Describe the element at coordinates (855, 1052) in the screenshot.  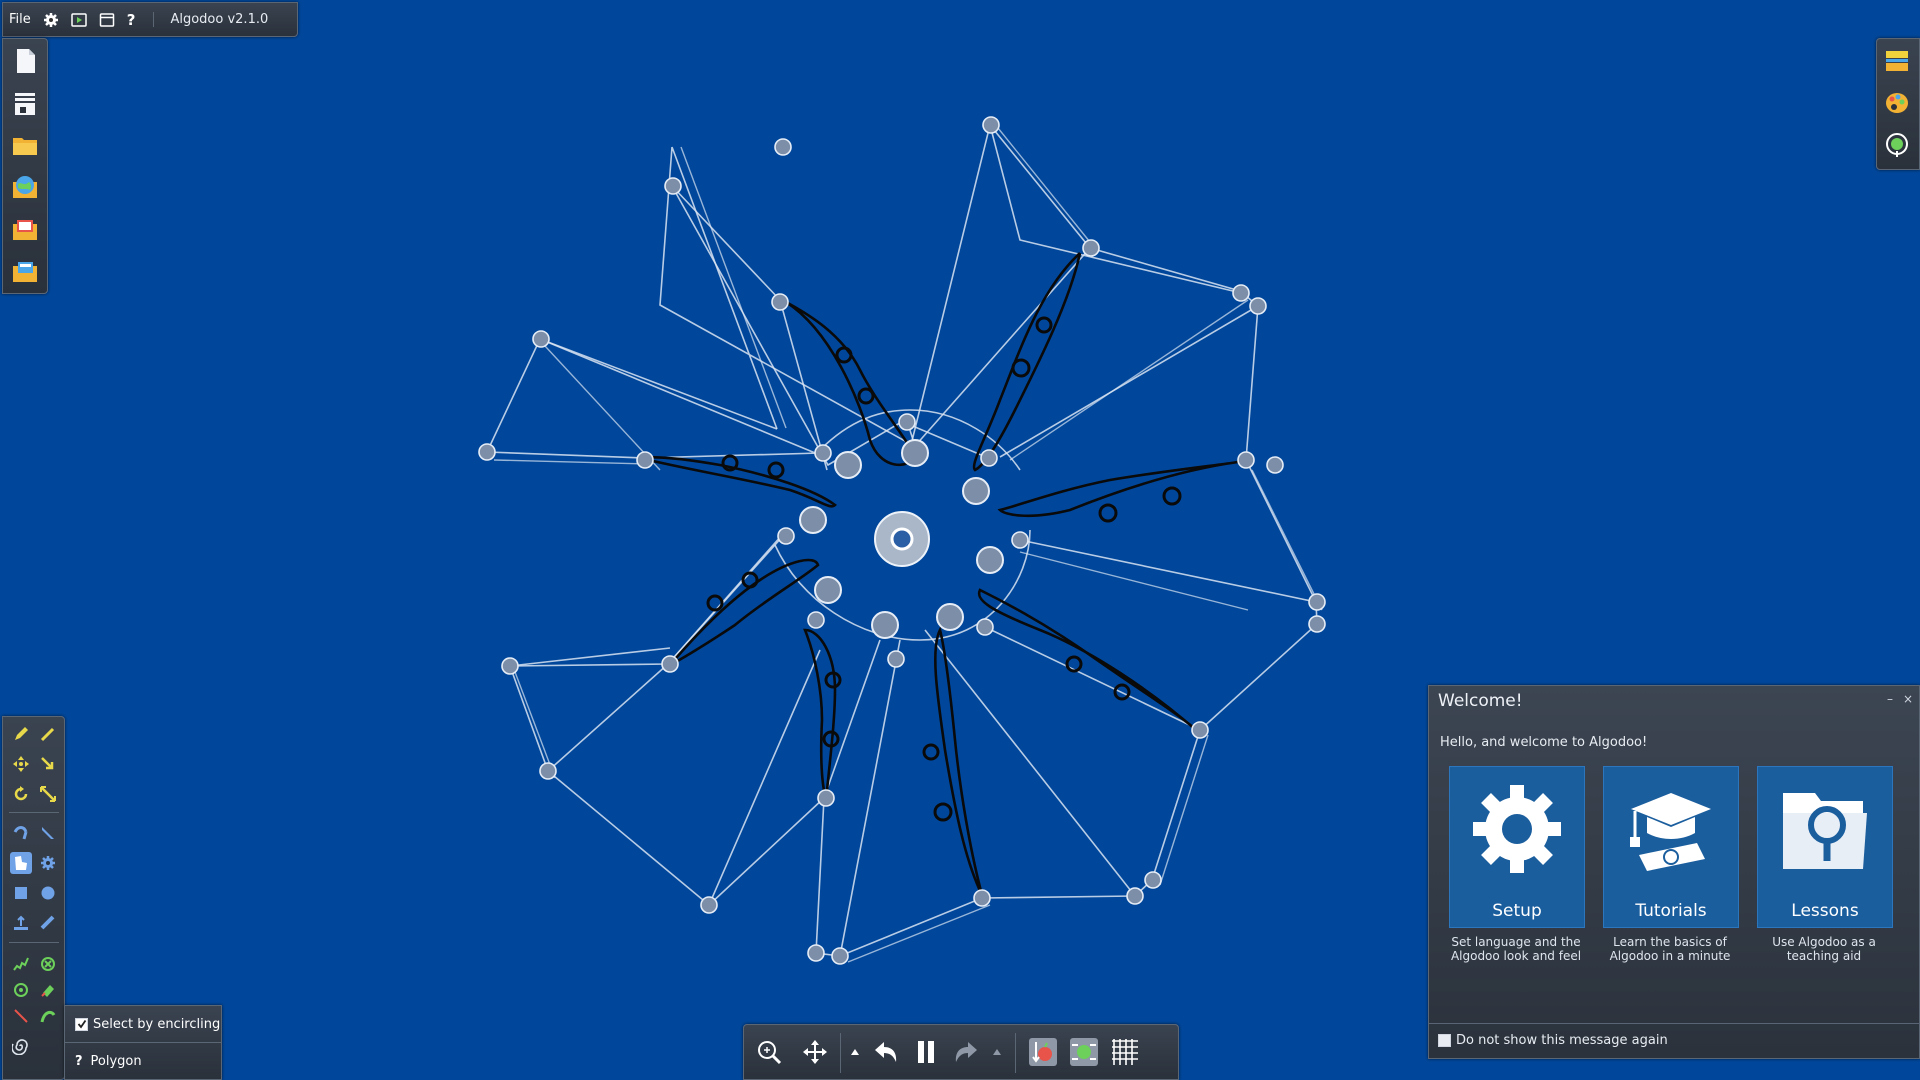
I see `undo-history-button` at that location.